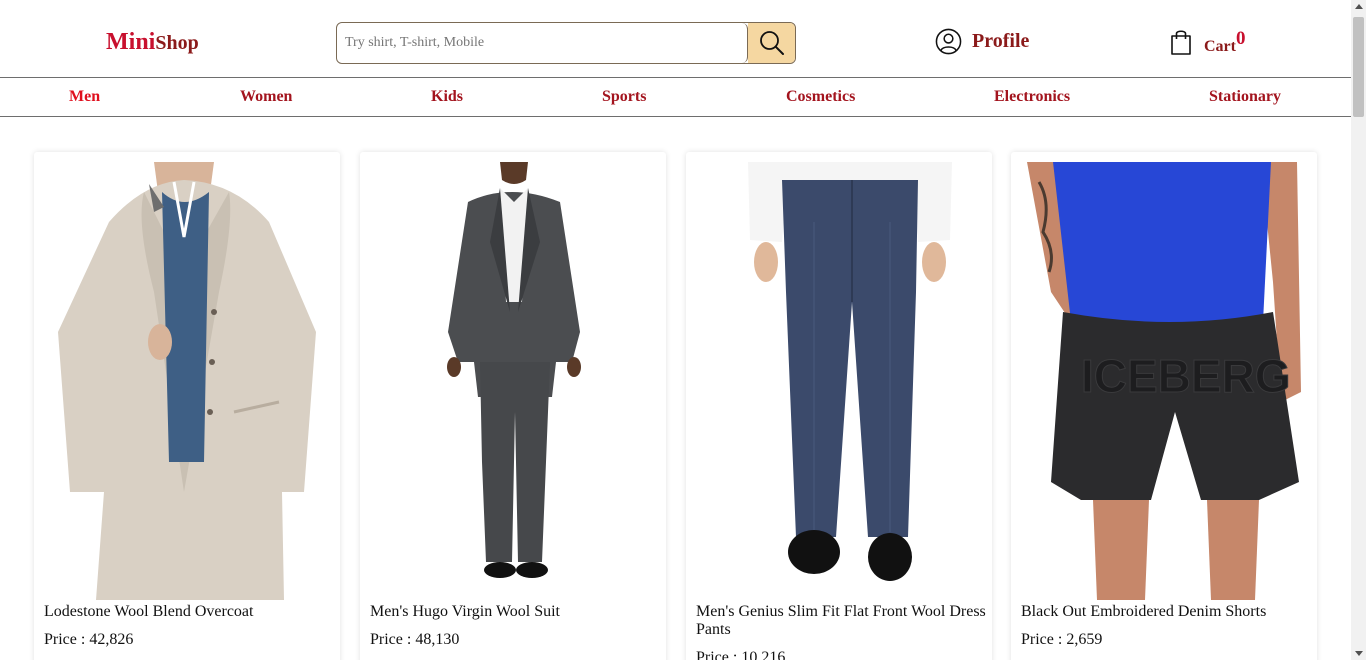 The width and height of the screenshot is (1366, 660). I want to click on search-icon, so click(771, 43).